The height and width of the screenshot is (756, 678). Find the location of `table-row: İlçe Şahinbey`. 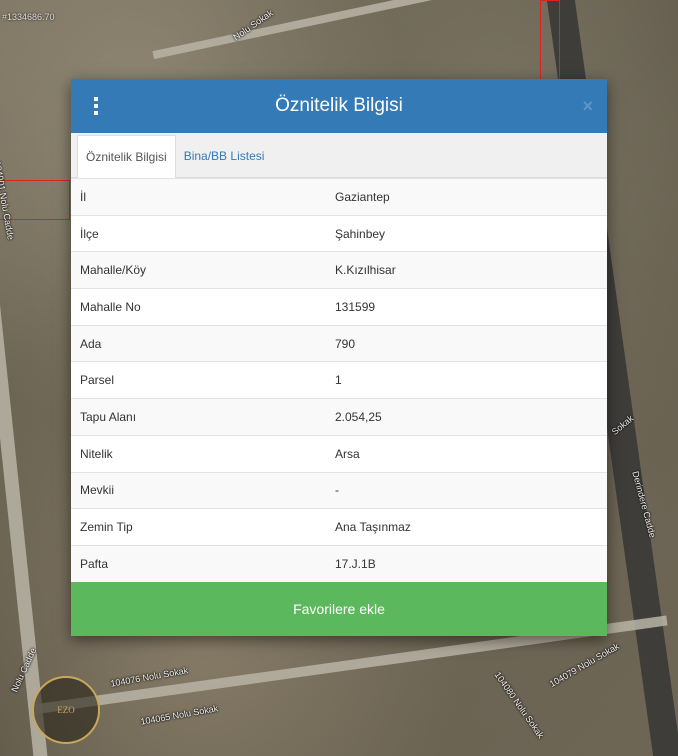

table-row: İlçe Şahinbey is located at coordinates (339, 233).